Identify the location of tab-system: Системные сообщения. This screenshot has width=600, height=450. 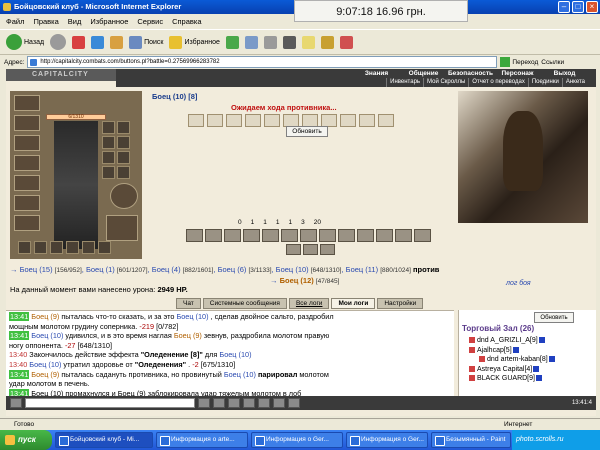
(244, 303).